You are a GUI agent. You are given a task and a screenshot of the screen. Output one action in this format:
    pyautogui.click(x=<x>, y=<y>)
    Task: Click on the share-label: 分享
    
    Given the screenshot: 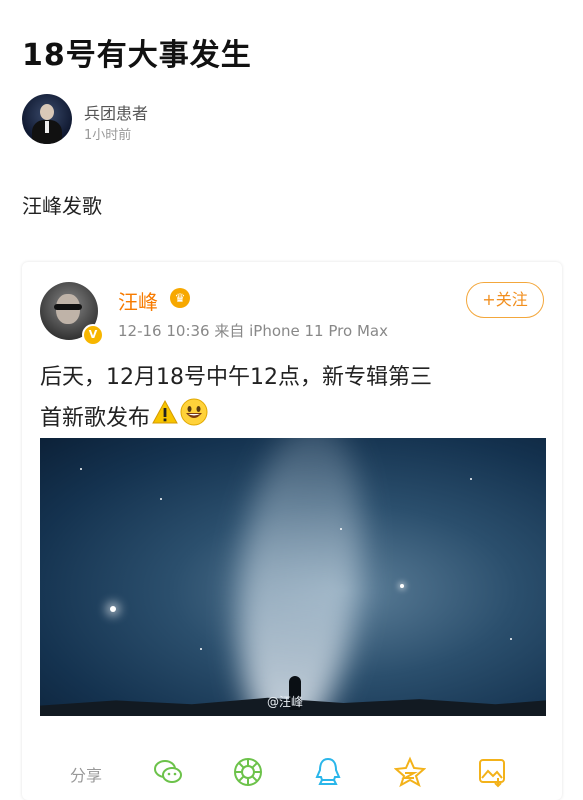 What is the action you would take?
    pyautogui.click(x=86, y=775)
    